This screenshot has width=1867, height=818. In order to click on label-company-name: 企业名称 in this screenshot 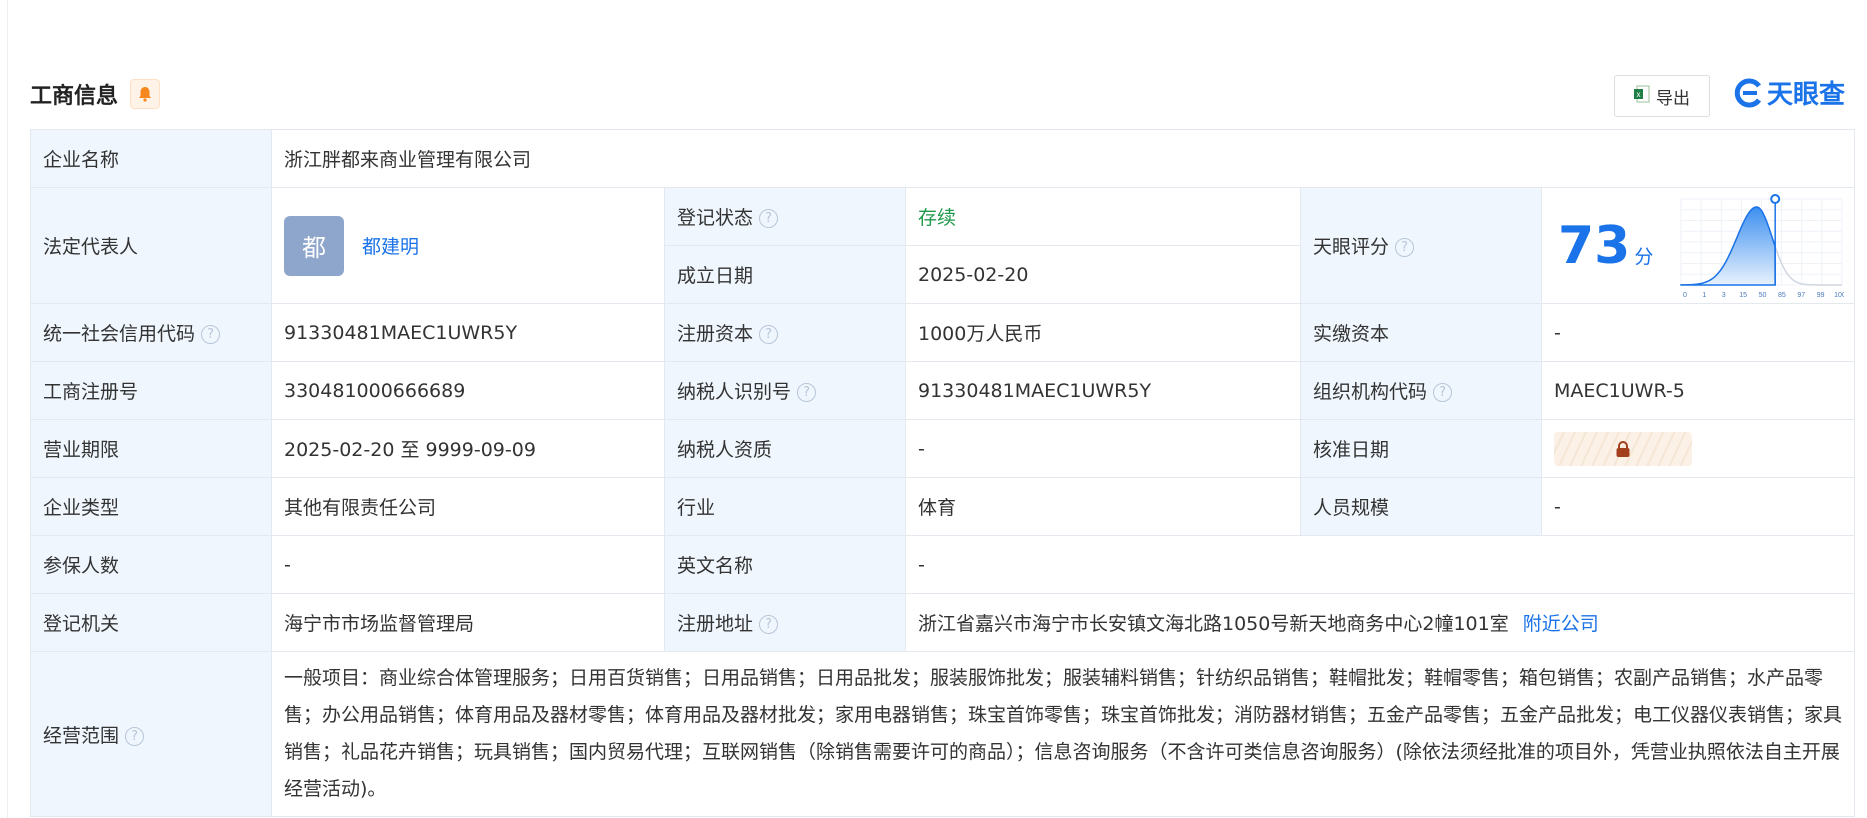, I will do `click(151, 158)`.